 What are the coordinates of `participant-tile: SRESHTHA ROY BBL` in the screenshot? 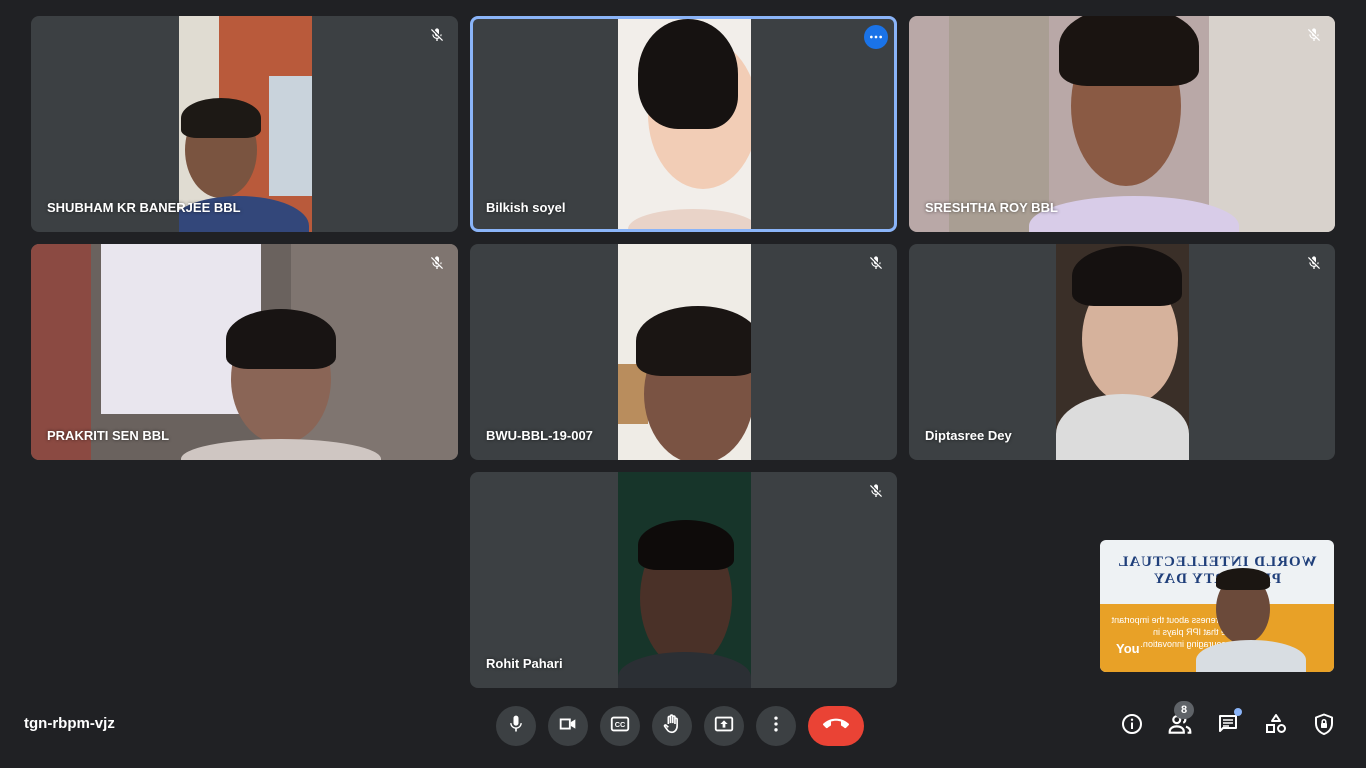 It's located at (1122, 124).